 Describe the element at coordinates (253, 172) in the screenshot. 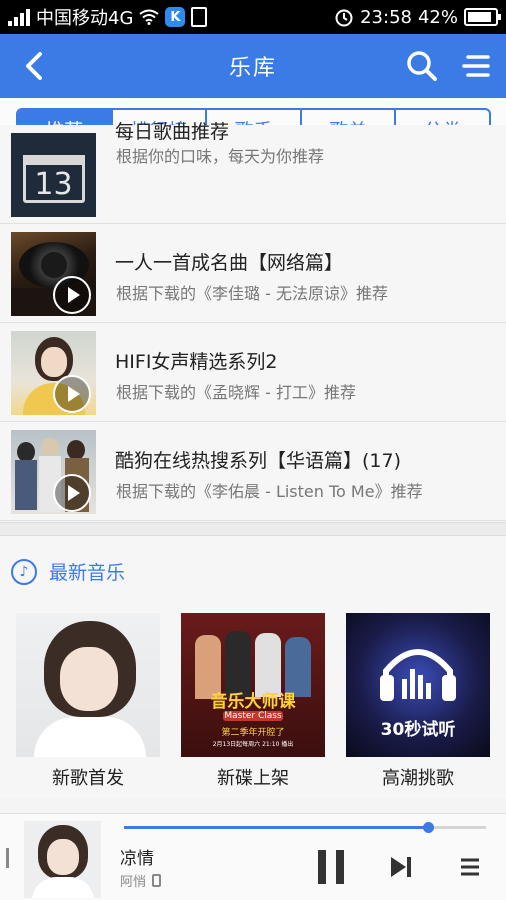

I see `list-item: 13 每日歌曲推荐 根据你的口味，每天为你推荐` at that location.